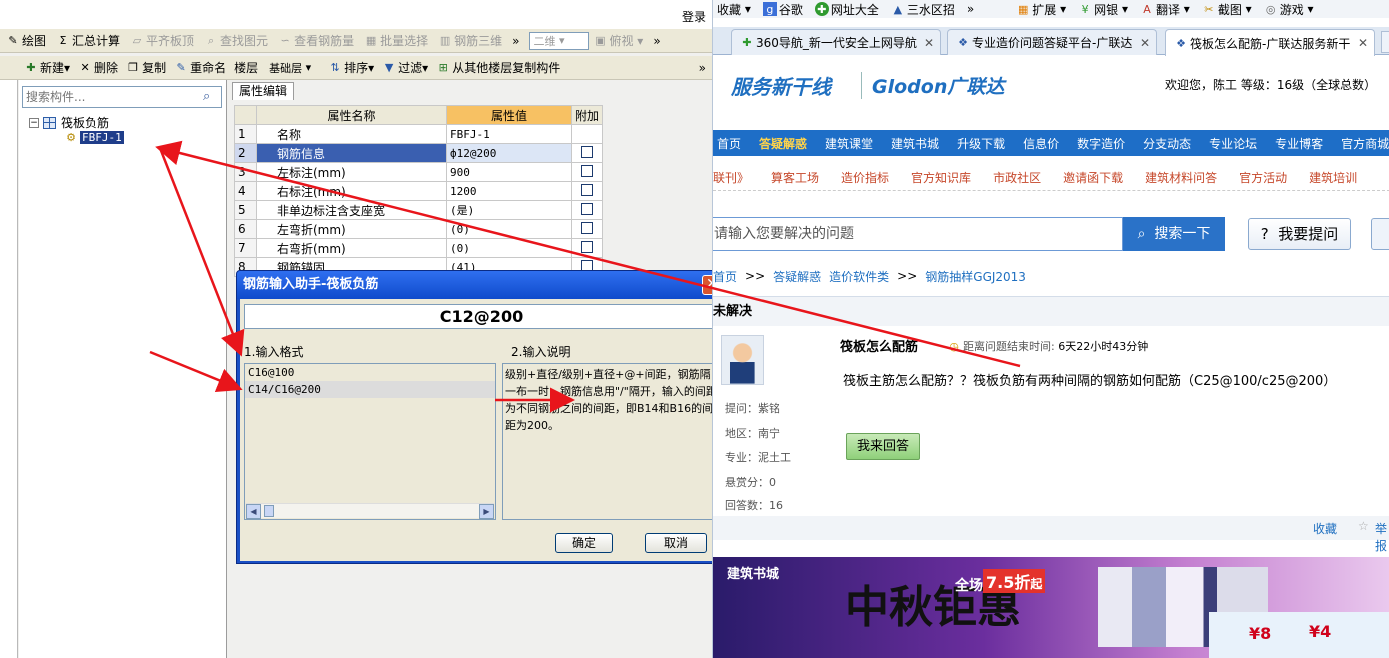 The height and width of the screenshot is (658, 1389). What do you see at coordinates (34, 122) in the screenshot?
I see `collapse-icon: −` at bounding box center [34, 122].